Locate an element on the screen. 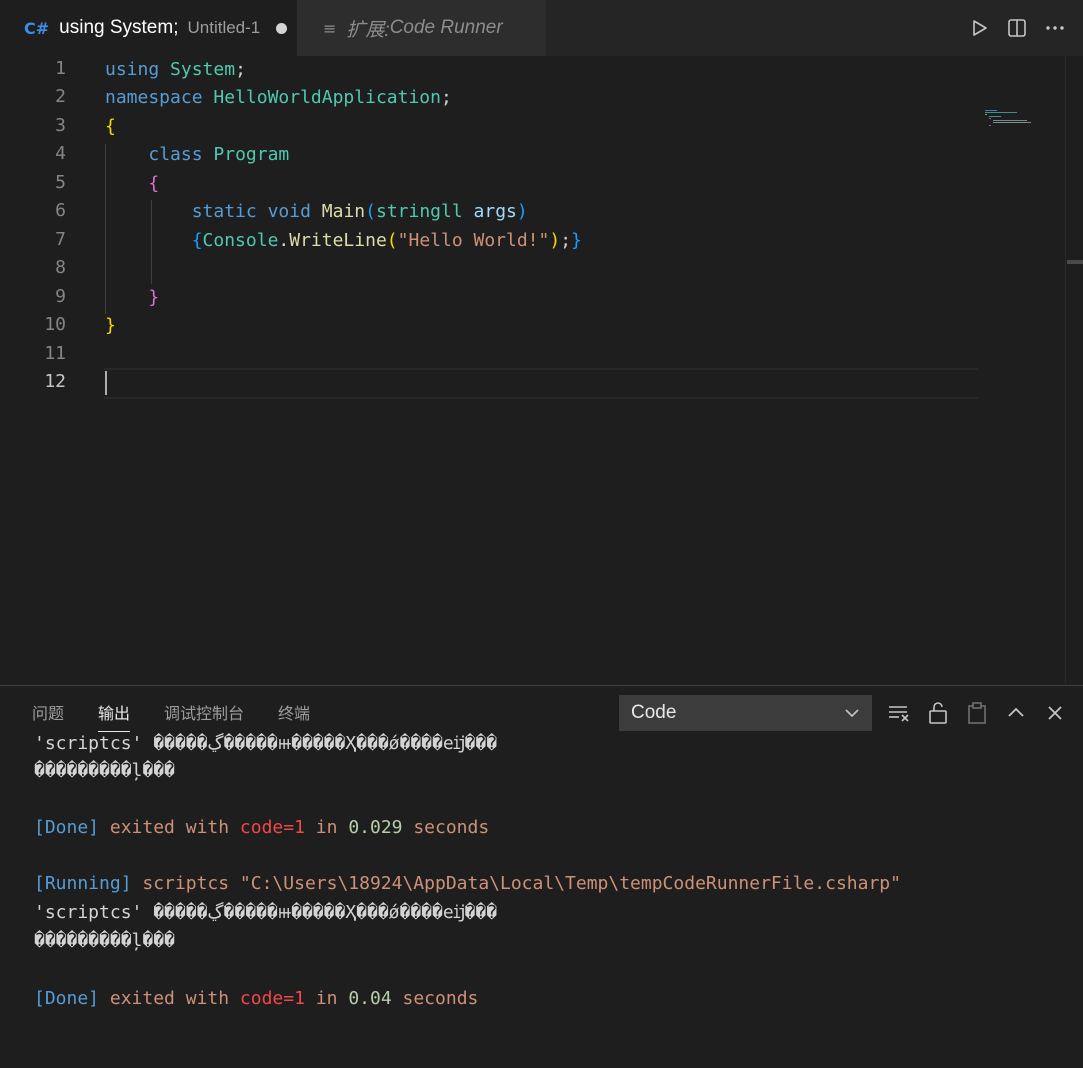 The image size is (1083, 1068). code-line-4: class Program is located at coordinates (219, 154).